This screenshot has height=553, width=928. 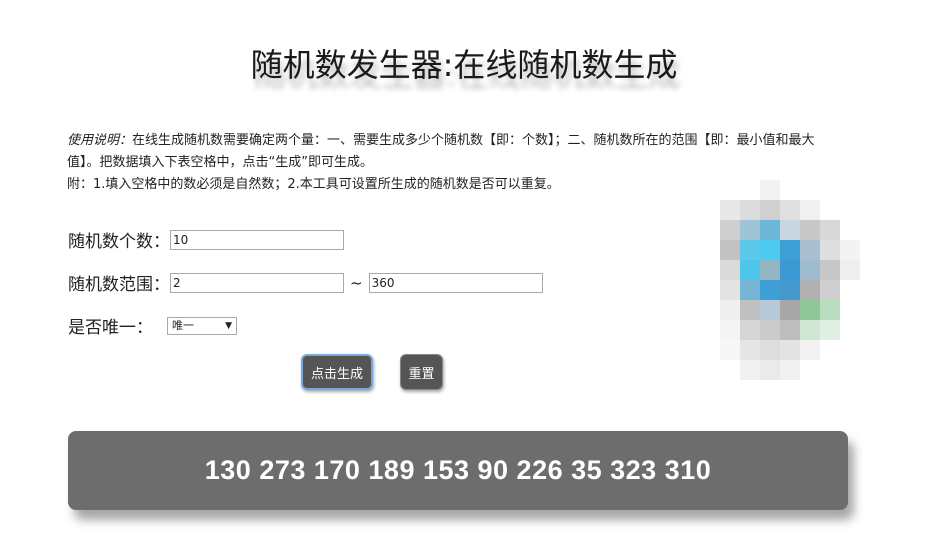 I want to click on range-max-input: 360, so click(x=455, y=282).